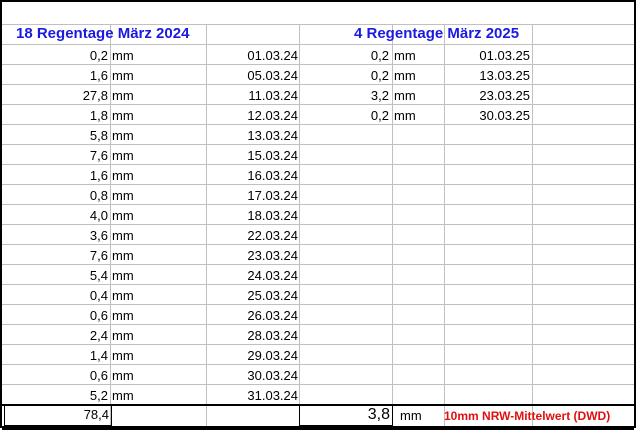 This screenshot has height=430, width=636. What do you see at coordinates (487, 56) in the screenshot?
I see `date-cell: 01.03.25` at bounding box center [487, 56].